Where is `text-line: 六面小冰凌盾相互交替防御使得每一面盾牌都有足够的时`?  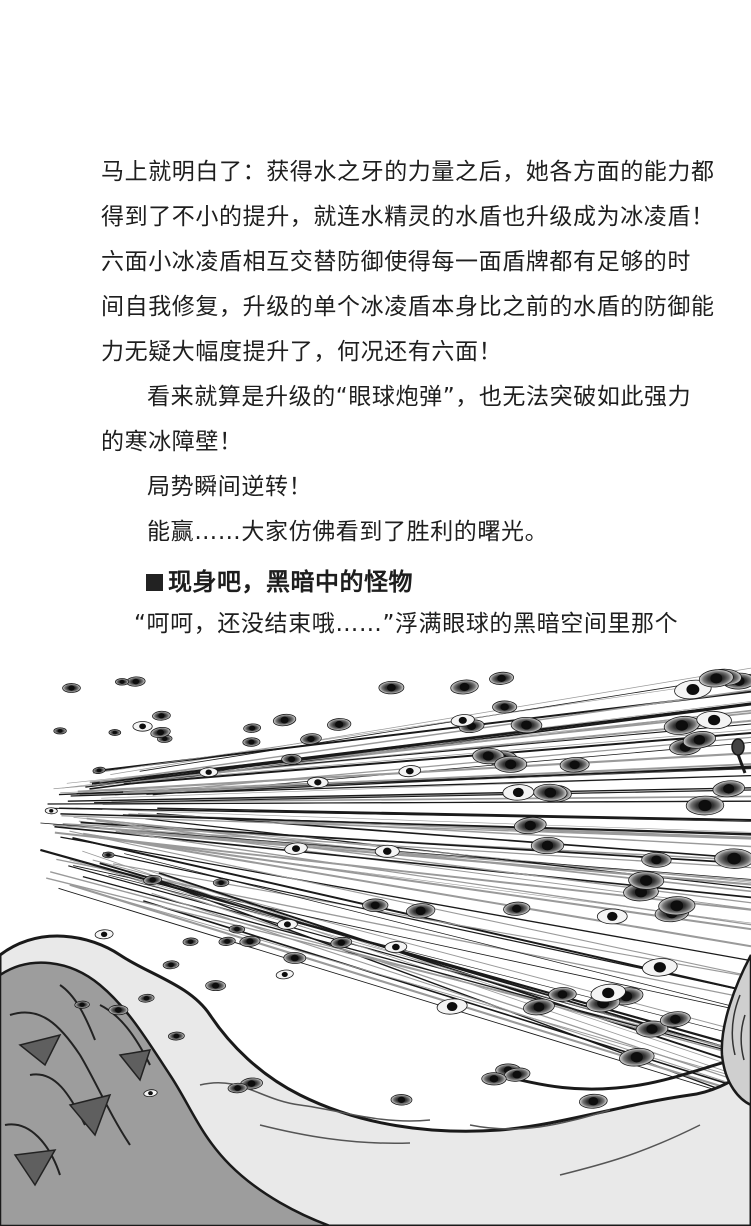 text-line: 六面小冰凌盾相互交替防御使得每一面盾牌都有足够的时 is located at coordinates (396, 262).